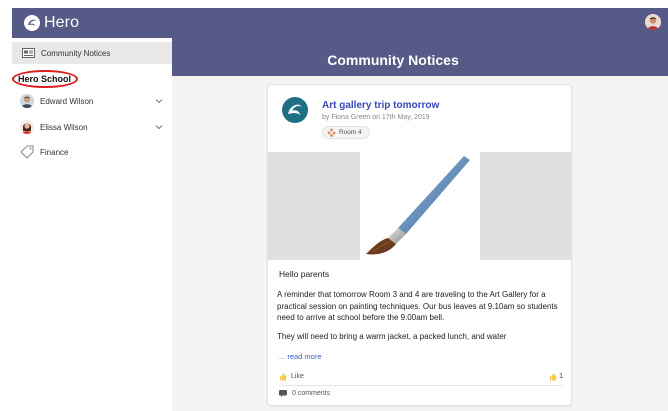 The height and width of the screenshot is (411, 668). Describe the element at coordinates (350, 132) in the screenshot. I see `room-tag-label: Room 4` at that location.